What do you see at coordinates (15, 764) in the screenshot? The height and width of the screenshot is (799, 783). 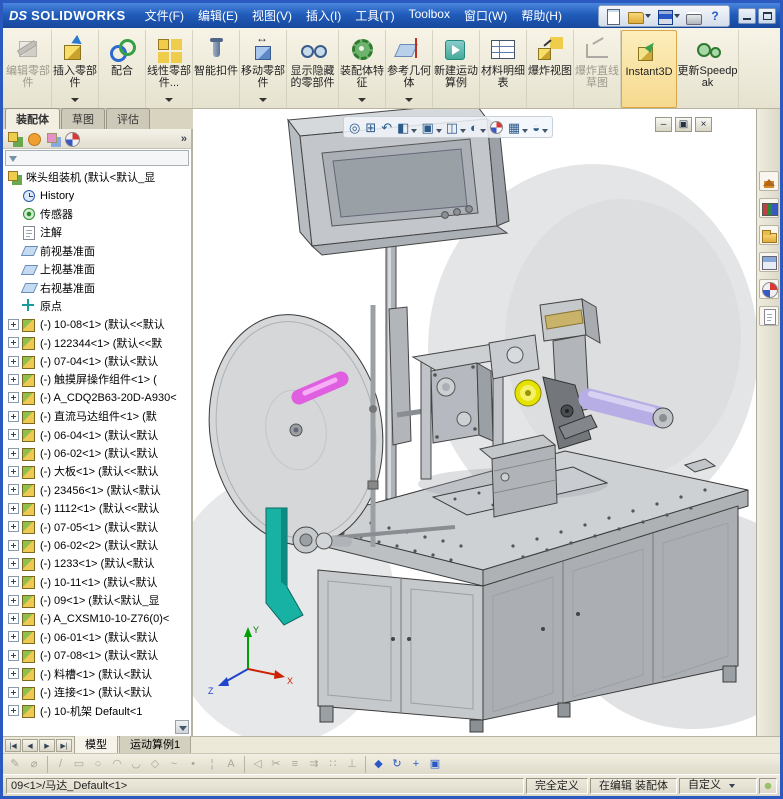 I see `sketch-icon: ✎` at bounding box center [15, 764].